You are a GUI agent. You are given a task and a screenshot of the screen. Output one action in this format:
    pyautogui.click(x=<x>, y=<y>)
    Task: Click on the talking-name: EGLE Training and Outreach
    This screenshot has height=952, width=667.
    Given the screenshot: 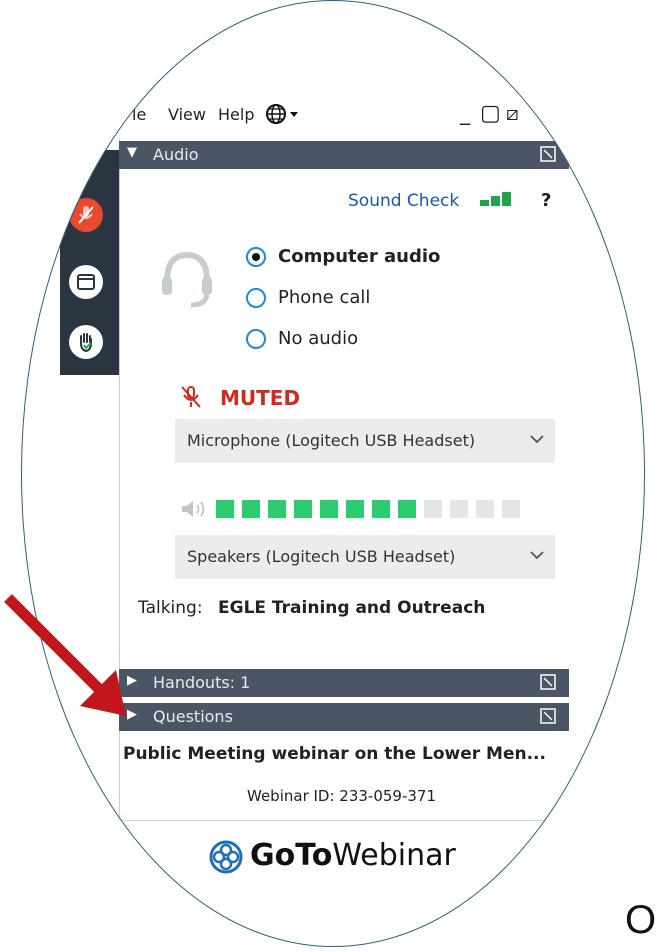 What is the action you would take?
    pyautogui.click(x=352, y=608)
    